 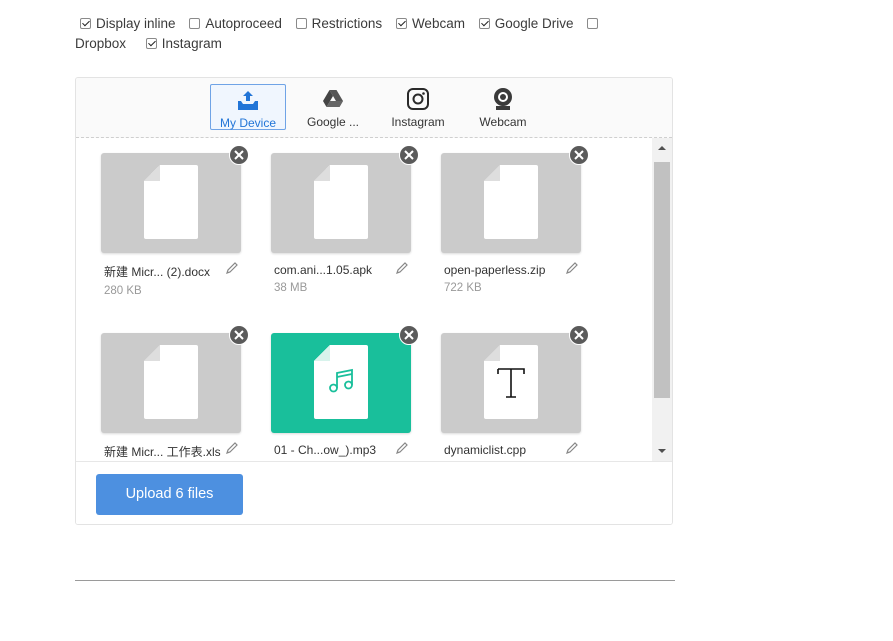 I want to click on file-item: open-paperless.zip 722 KB, so click(x=515, y=219).